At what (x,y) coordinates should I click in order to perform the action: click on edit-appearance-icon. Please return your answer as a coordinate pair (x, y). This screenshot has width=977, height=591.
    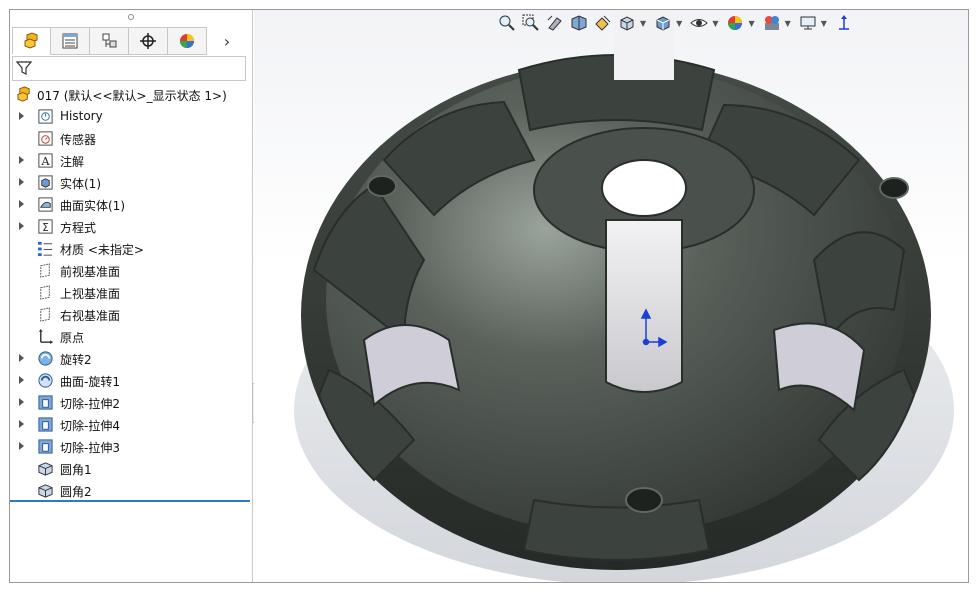
    Looking at the image, I should click on (735, 23).